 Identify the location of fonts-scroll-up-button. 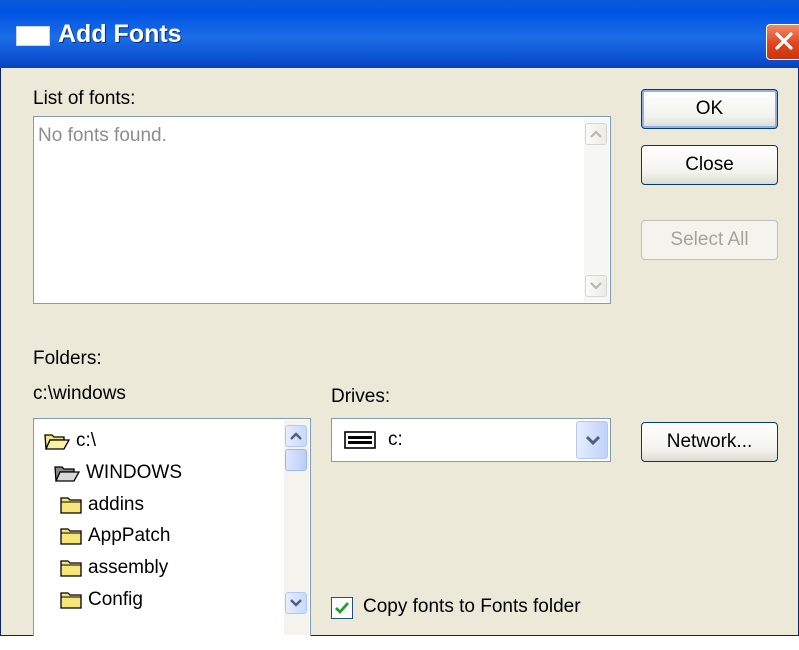
(596, 134).